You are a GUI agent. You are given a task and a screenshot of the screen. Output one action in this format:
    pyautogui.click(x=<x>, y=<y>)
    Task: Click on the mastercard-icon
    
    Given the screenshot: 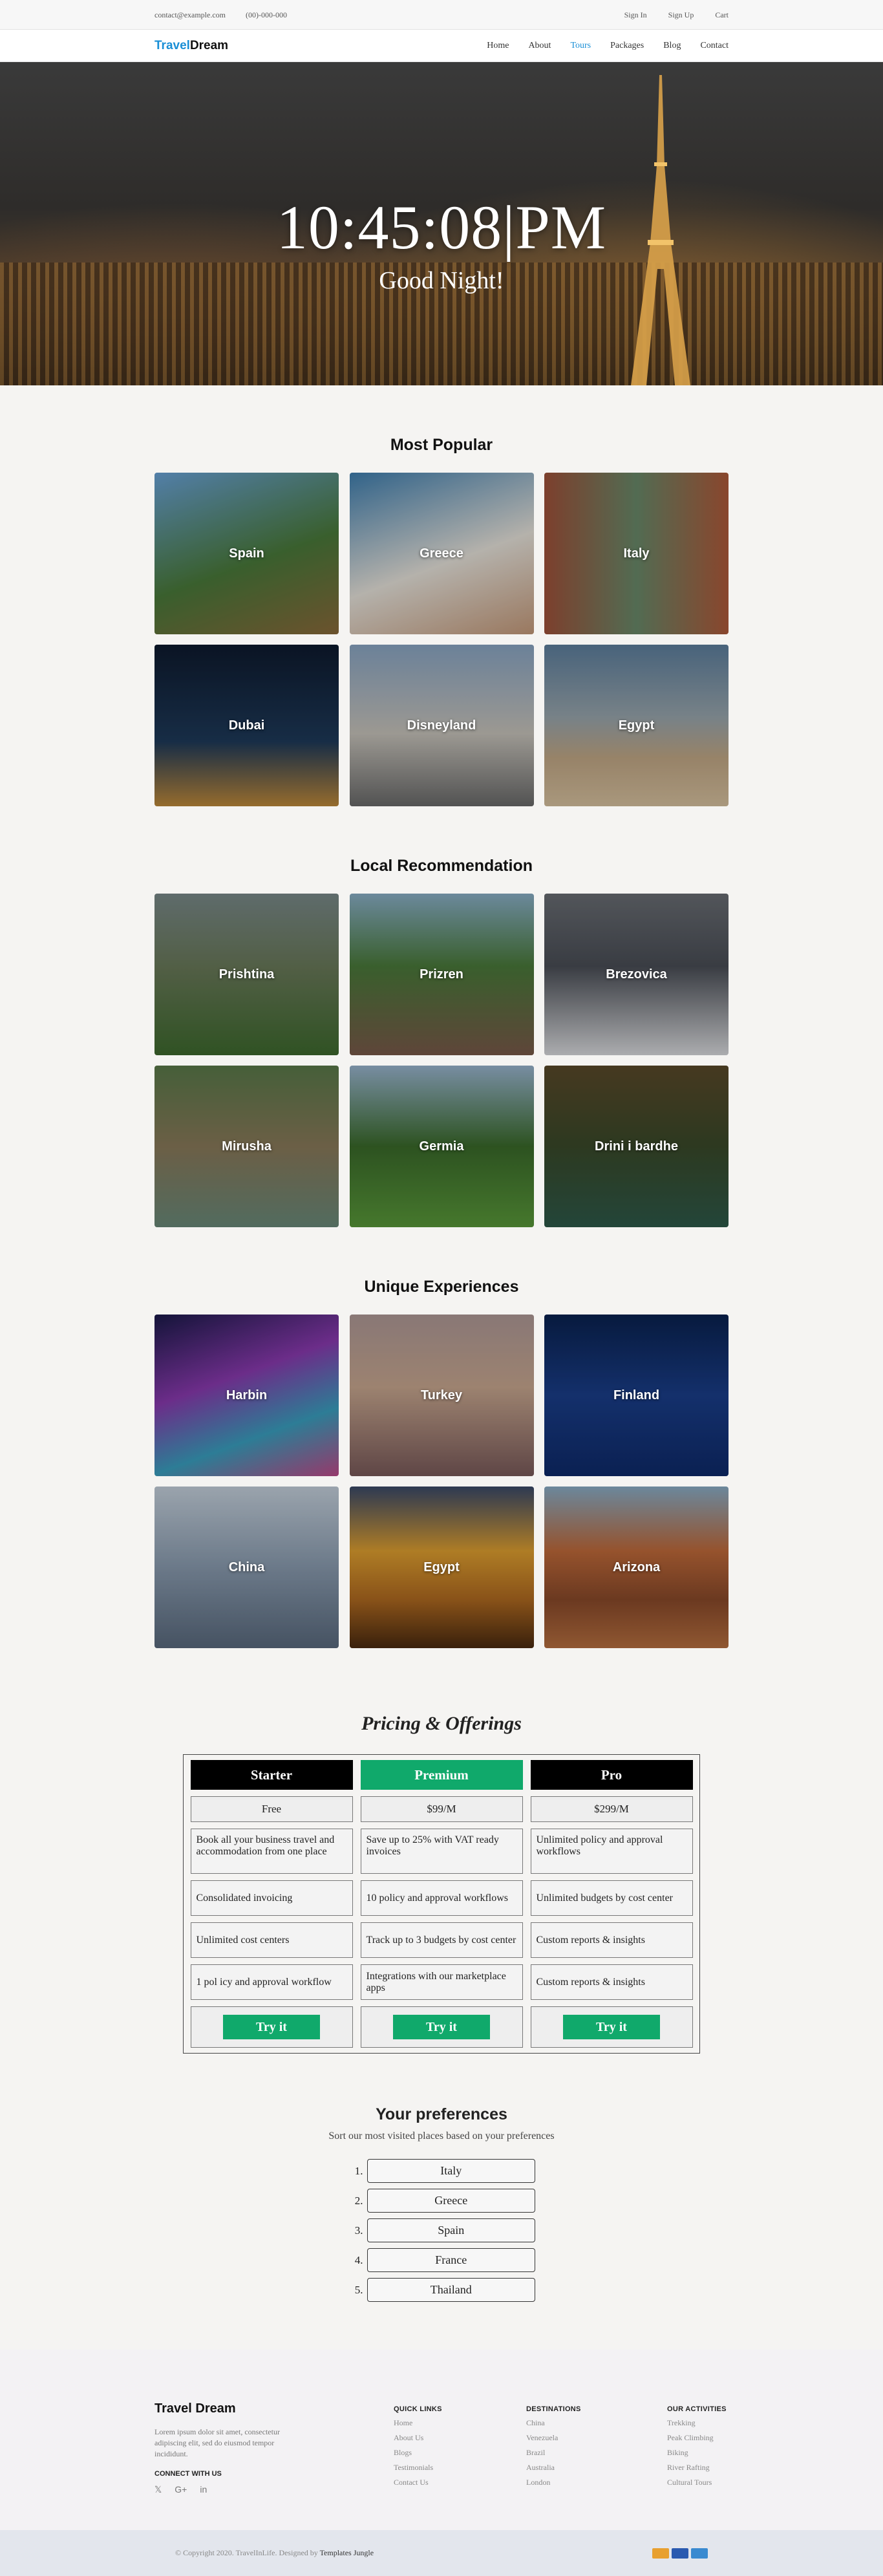 What is the action you would take?
    pyautogui.click(x=660, y=2553)
    